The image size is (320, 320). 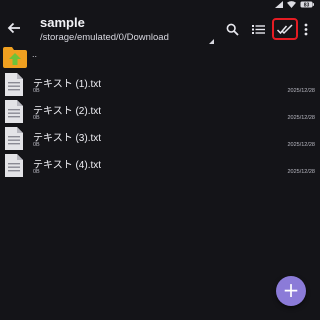 What do you see at coordinates (160, 84) in the screenshot?
I see `file-list-item: テキスト (1).txt 0B 2025/12/28` at bounding box center [160, 84].